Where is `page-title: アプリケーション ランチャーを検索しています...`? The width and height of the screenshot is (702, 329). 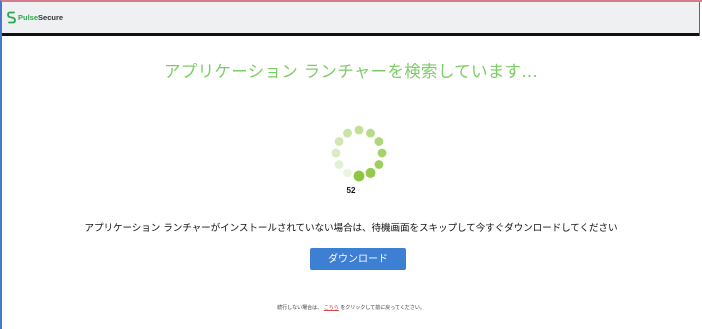 page-title: アプリケーション ランチャーを検索しています... is located at coordinates (351, 71).